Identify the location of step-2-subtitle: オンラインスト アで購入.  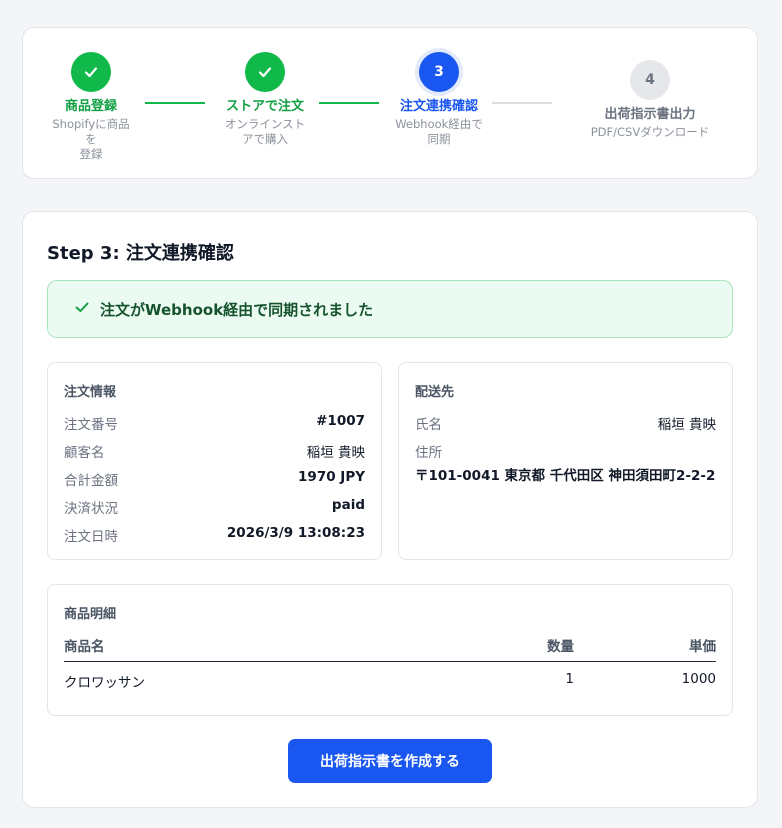
(265, 131).